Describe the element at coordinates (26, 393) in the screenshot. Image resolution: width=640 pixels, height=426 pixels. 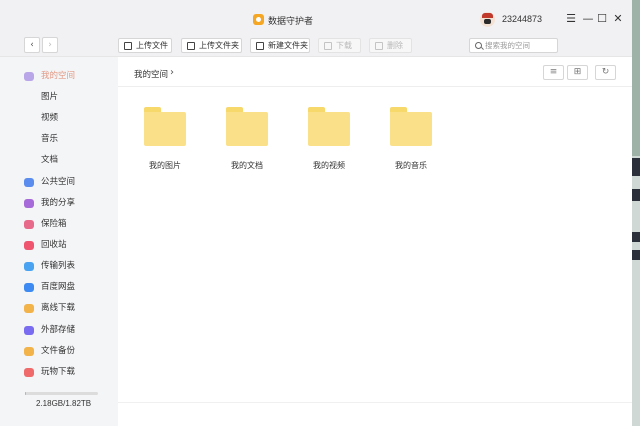
I see `storage-usage-fill` at that location.